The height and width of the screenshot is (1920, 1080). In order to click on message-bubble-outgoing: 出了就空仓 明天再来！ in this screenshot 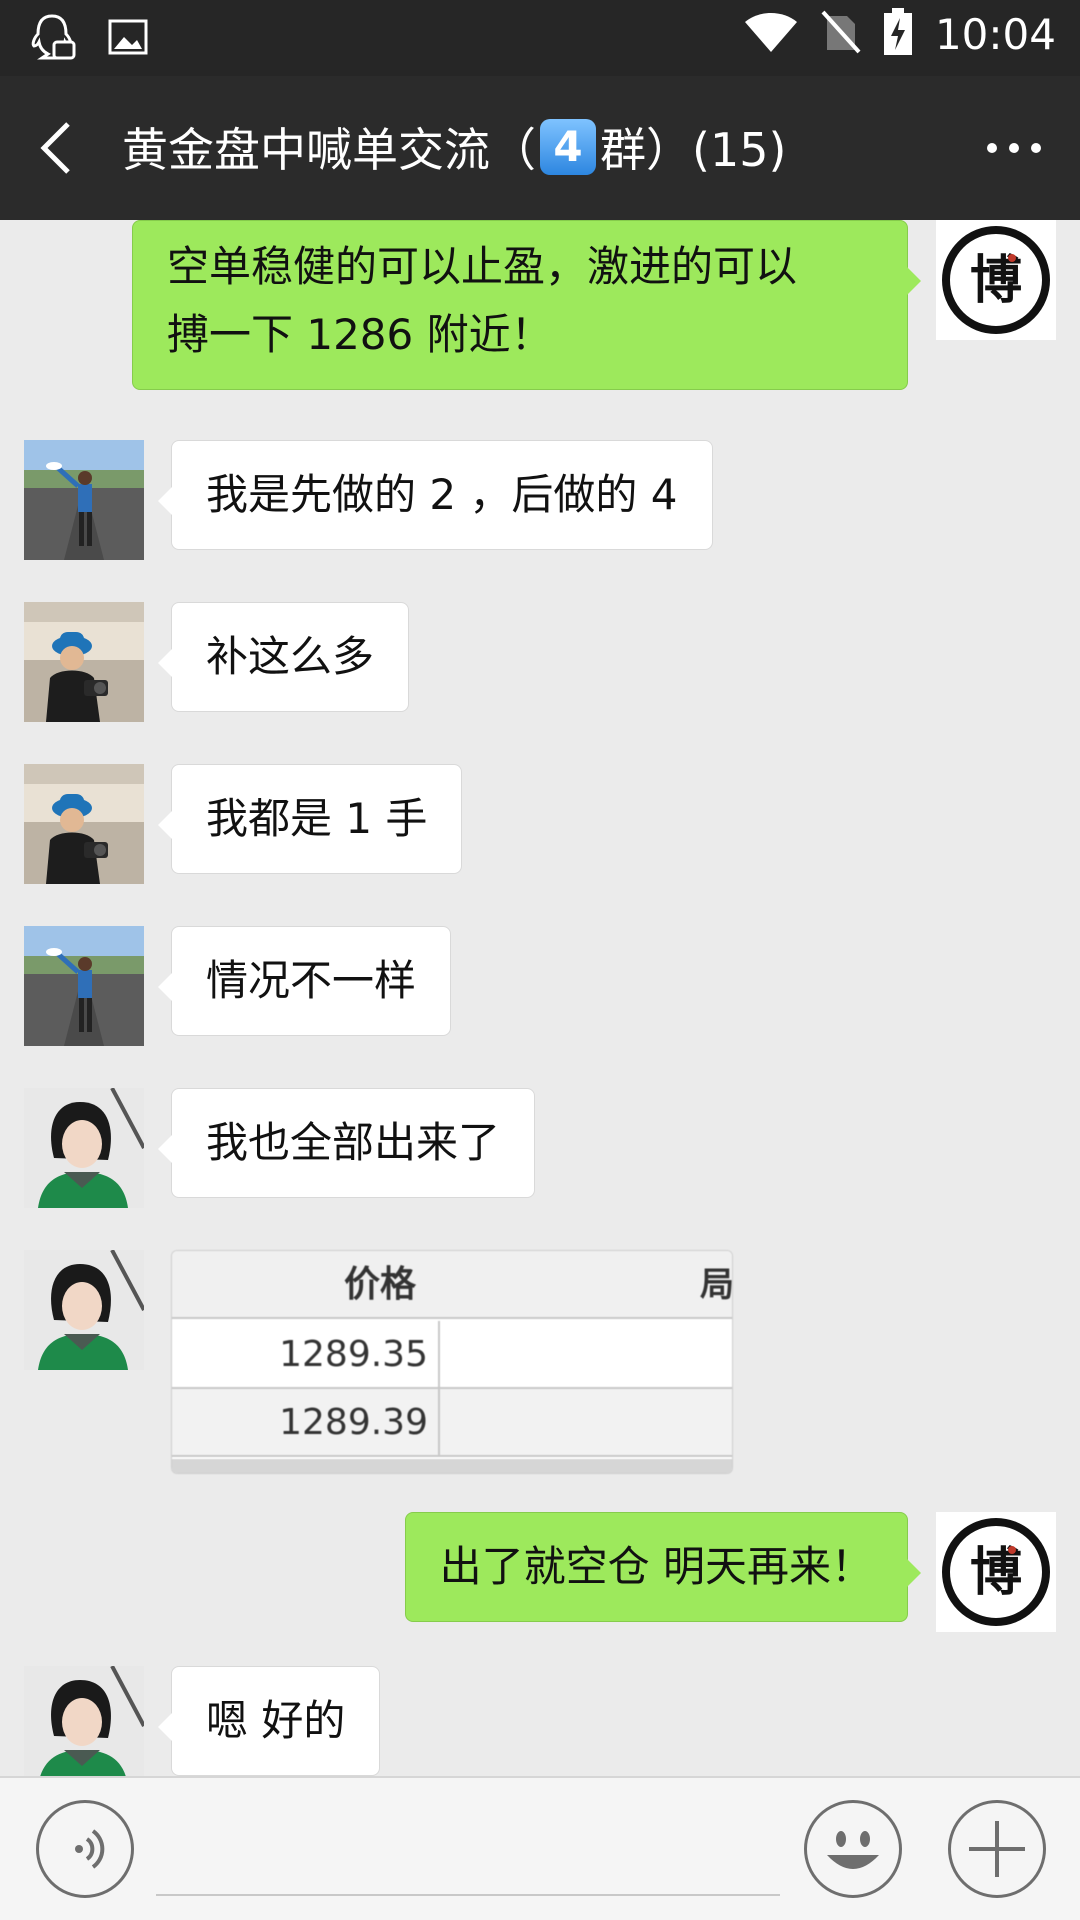, I will do `click(663, 1567)`.